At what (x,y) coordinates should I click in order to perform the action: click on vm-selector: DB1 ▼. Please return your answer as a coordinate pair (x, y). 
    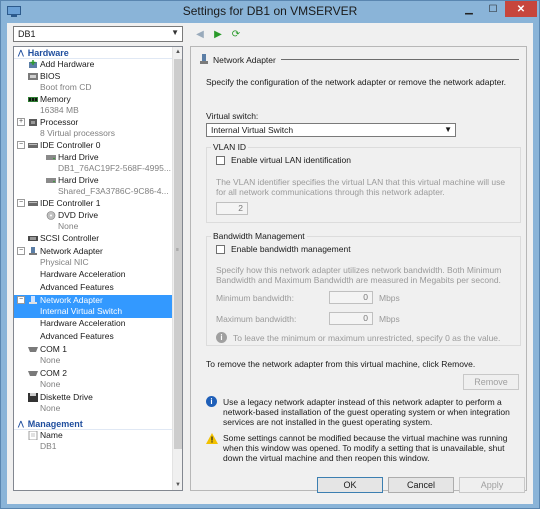
    Looking at the image, I should click on (98, 34).